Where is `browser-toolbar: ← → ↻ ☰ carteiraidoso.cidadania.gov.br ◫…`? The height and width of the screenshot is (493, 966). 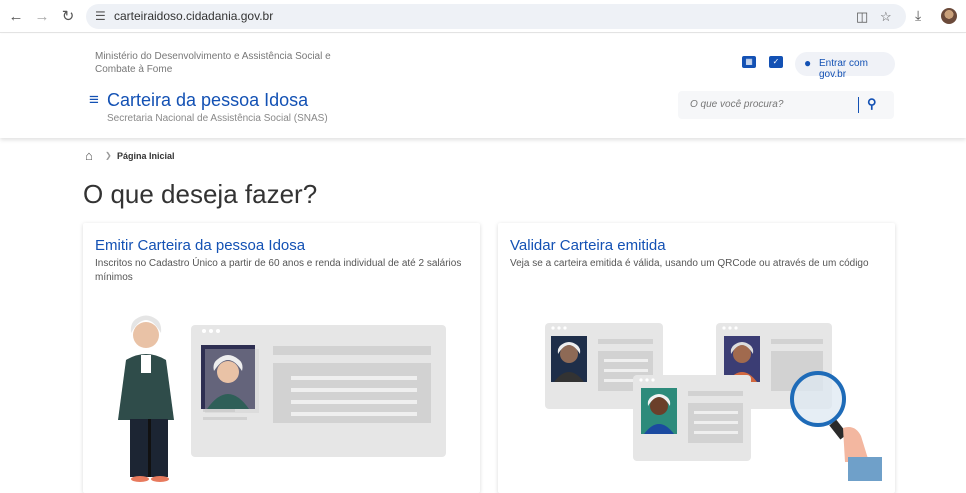 browser-toolbar: ← → ↻ ☰ carteiraidoso.cidadania.gov.br ◫… is located at coordinates (483, 16).